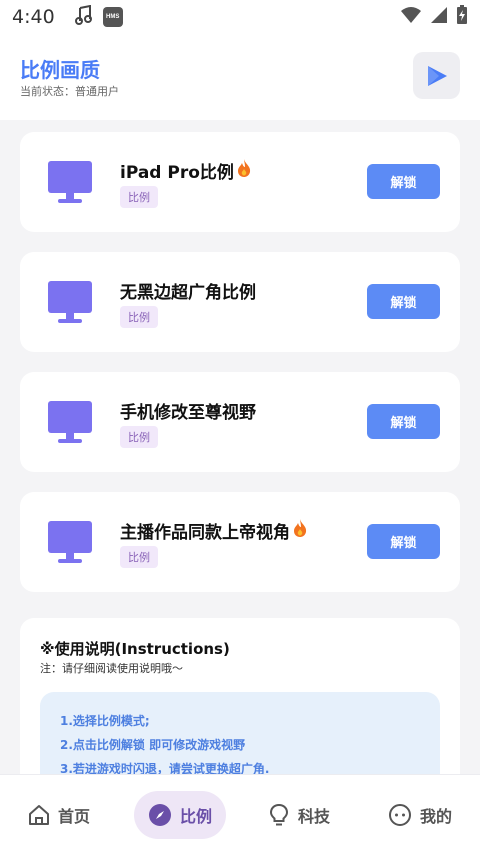 This screenshot has width=480, height=854. I want to click on play-store-icon, so click(437, 75).